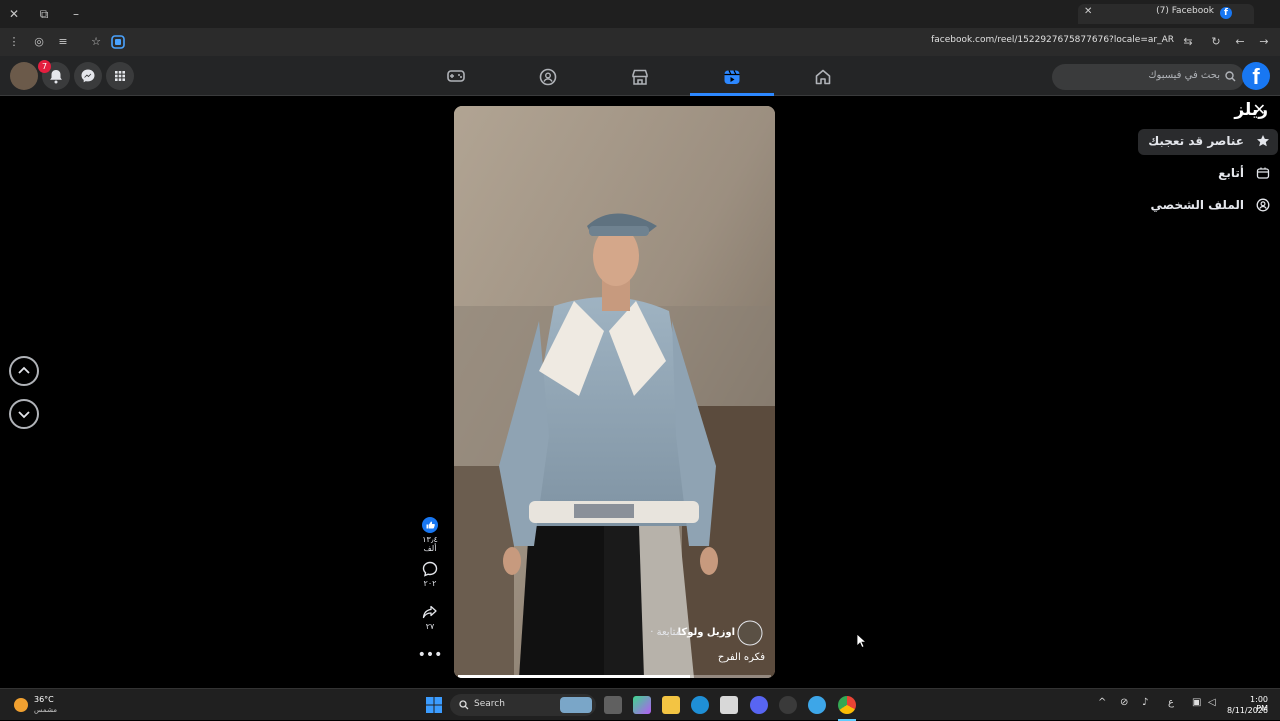 This screenshot has width=1280, height=721. I want to click on share-button: ٢٧, so click(430, 617).